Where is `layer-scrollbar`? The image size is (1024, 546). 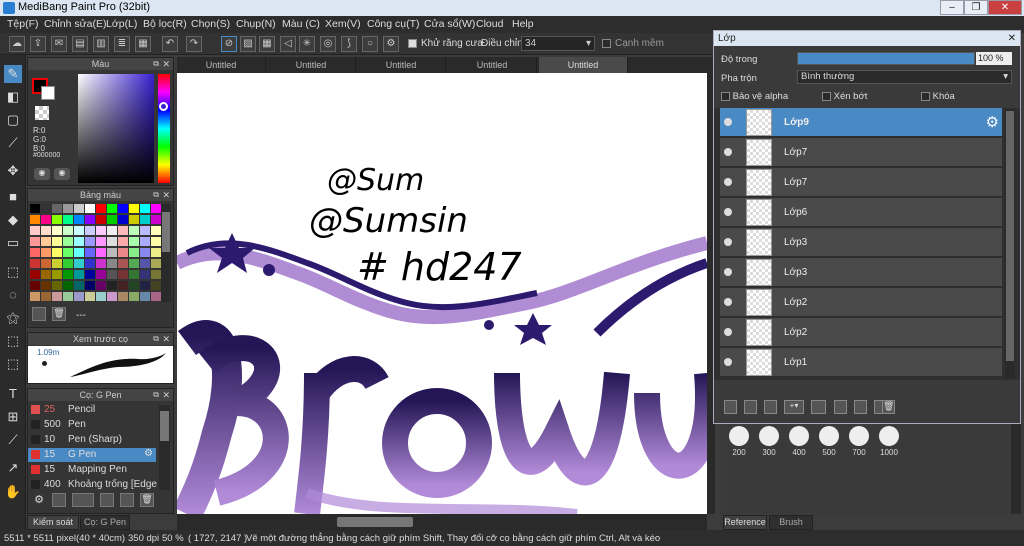 layer-scrollbar is located at coordinates (1010, 244).